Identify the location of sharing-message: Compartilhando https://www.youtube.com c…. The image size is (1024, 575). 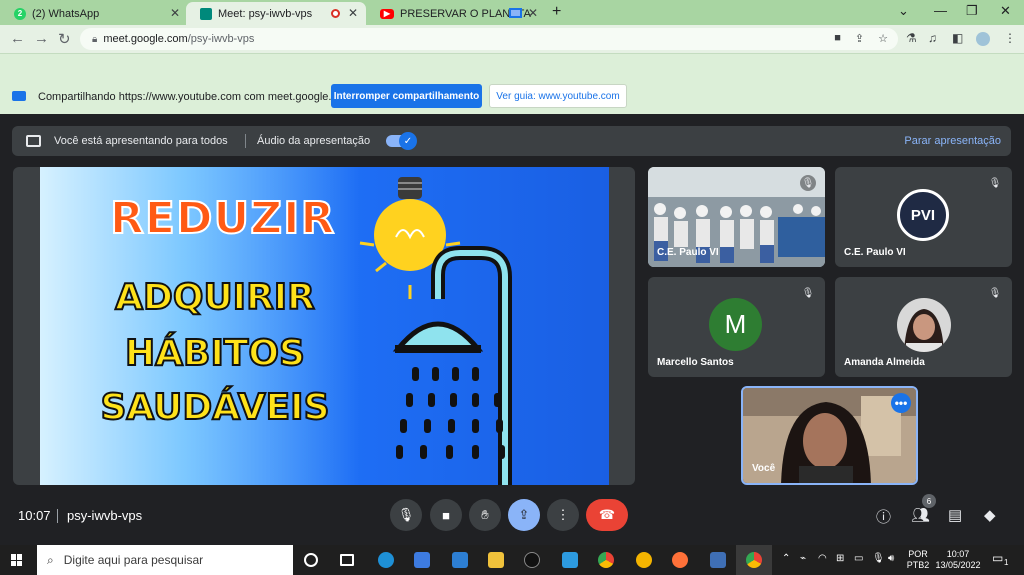
(195, 97).